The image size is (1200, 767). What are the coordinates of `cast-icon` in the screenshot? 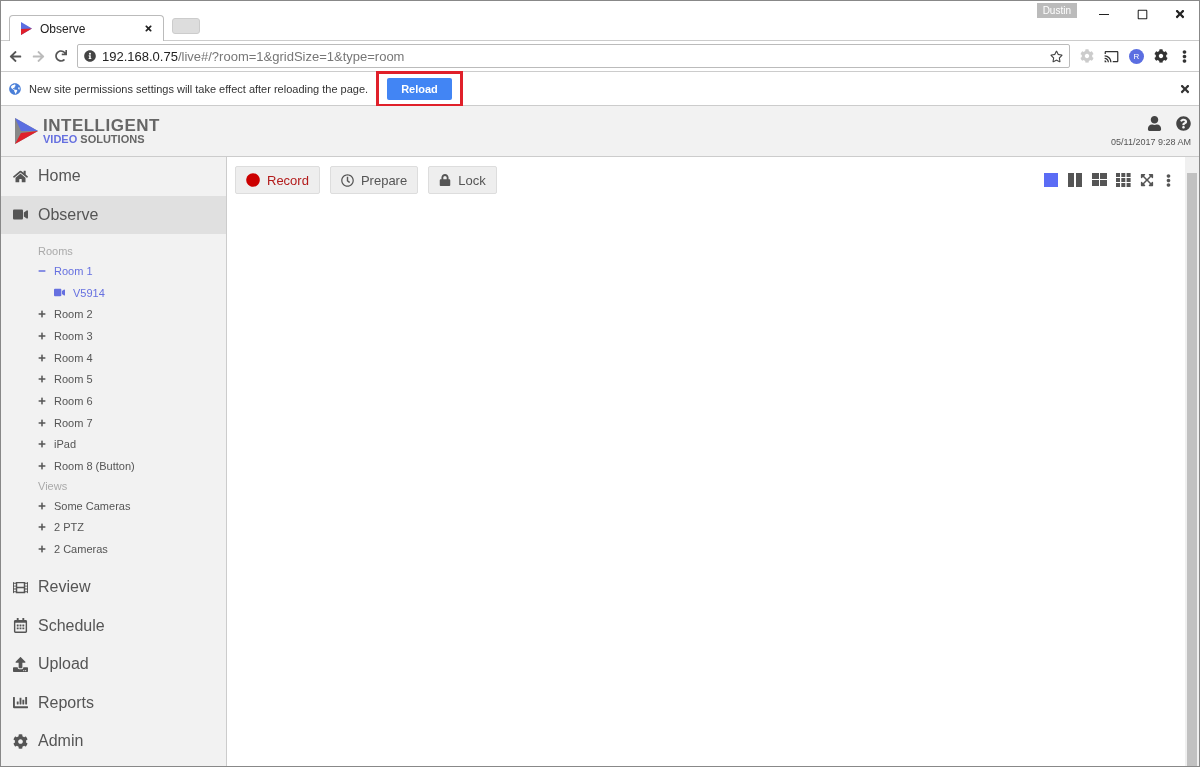 It's located at (1111, 56).